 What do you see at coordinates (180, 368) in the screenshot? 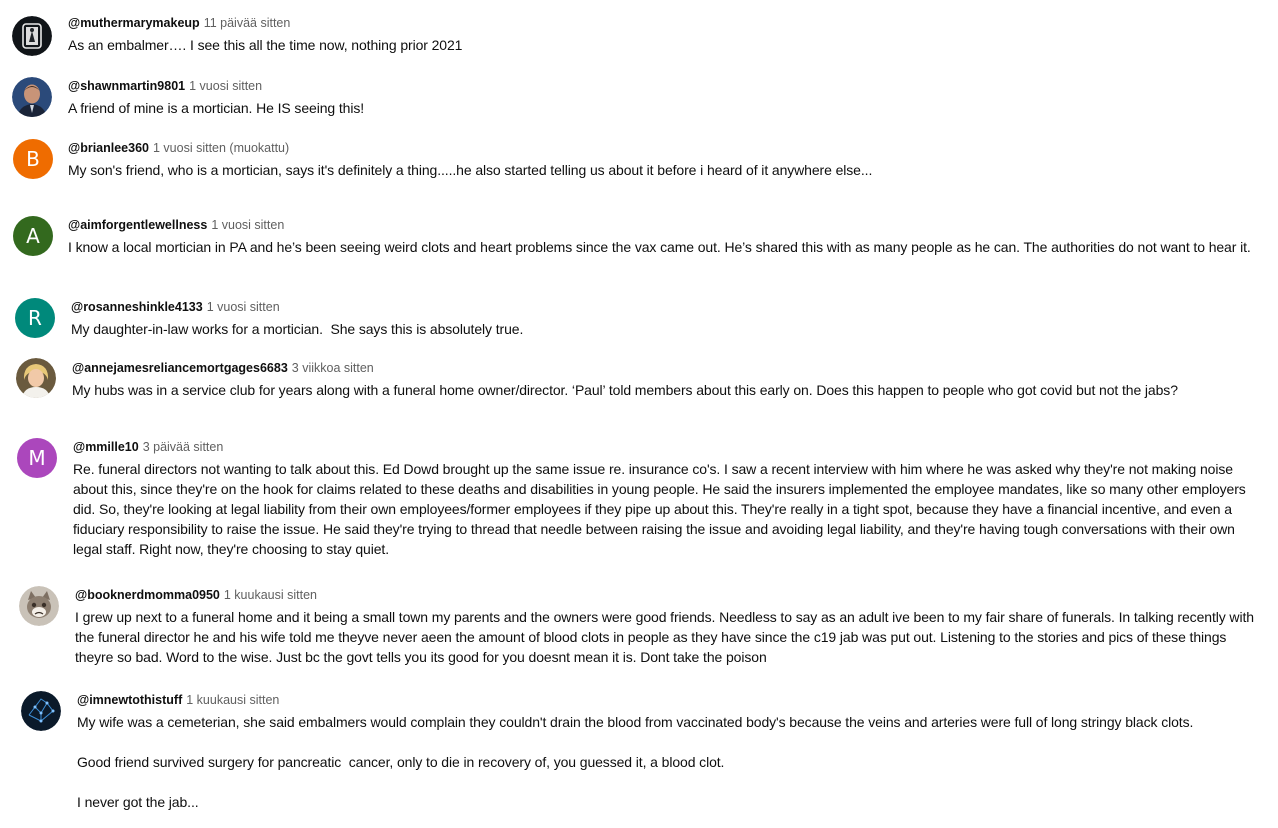
I see `comment-author: @annejamesreliancemortgages6683` at bounding box center [180, 368].